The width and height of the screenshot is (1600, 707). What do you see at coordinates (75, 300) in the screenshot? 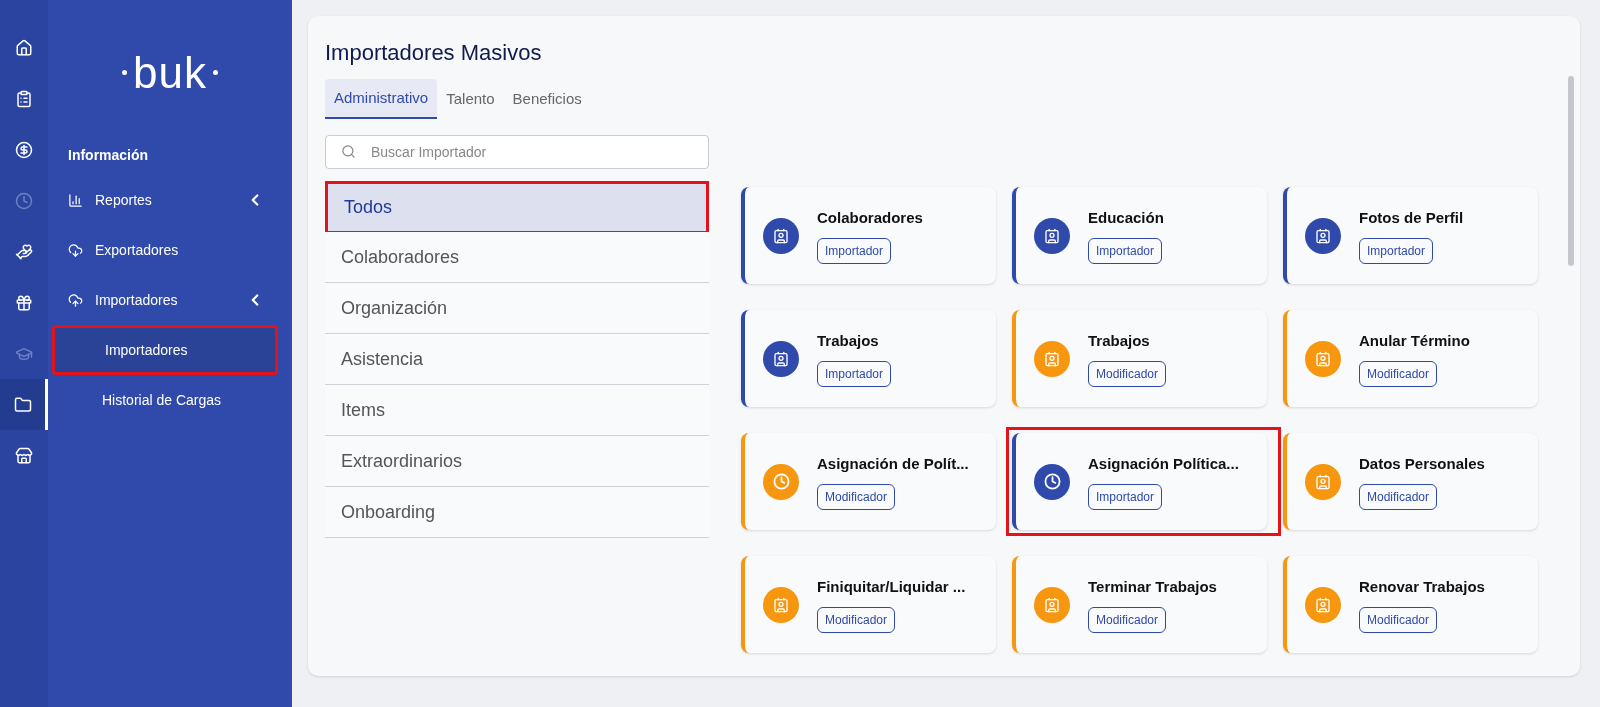
I see `cloud-upload-icon` at bounding box center [75, 300].